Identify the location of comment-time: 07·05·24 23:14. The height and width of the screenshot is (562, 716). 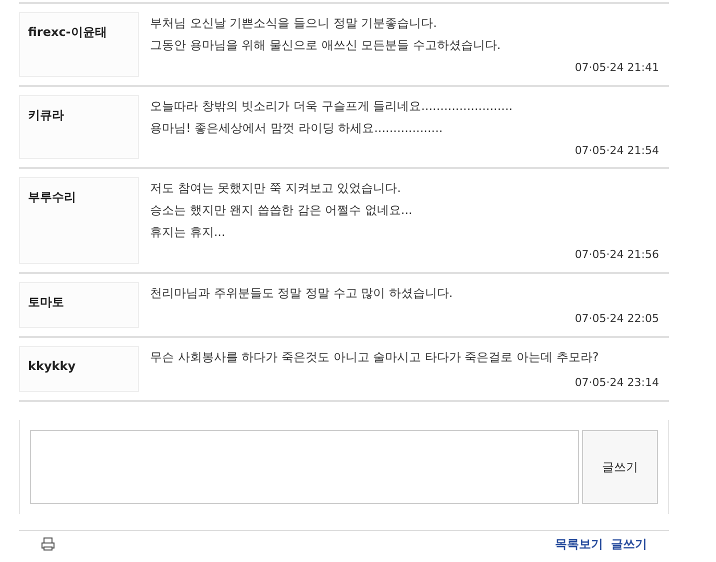
(616, 383).